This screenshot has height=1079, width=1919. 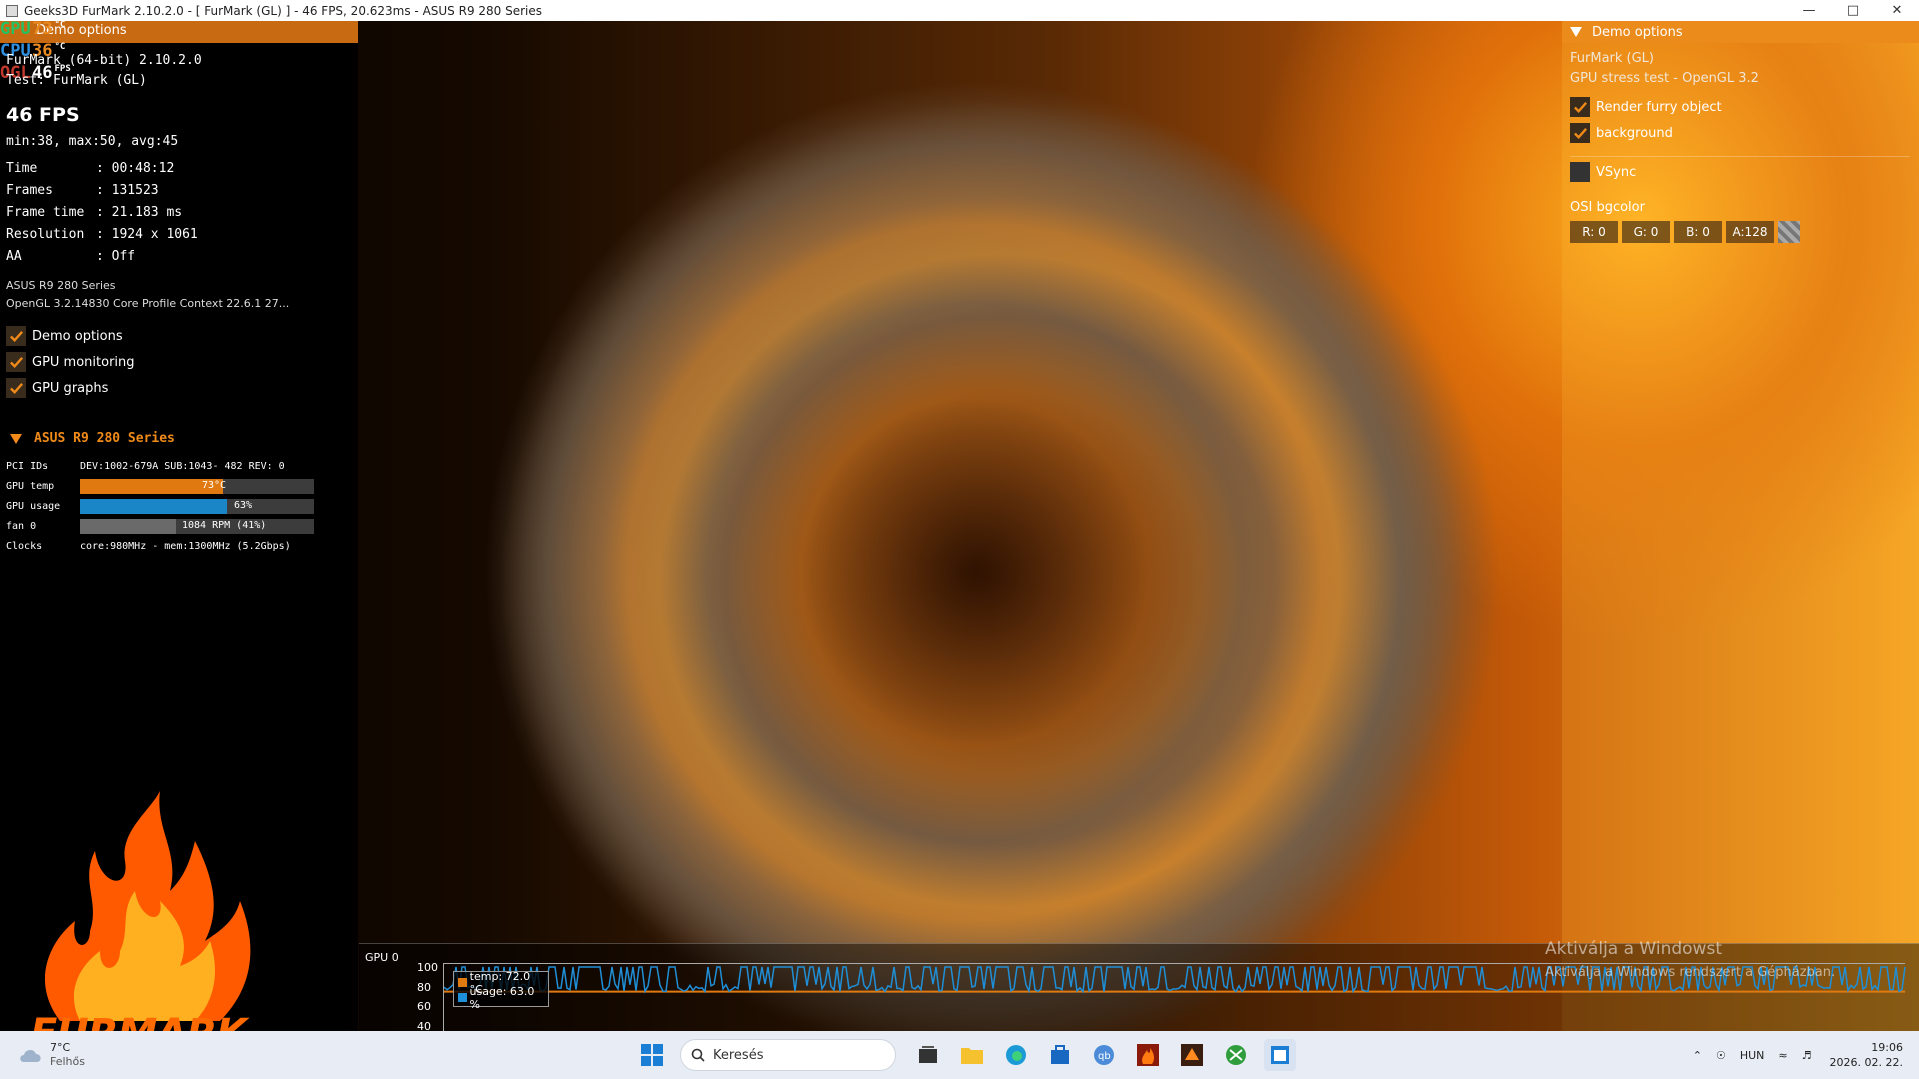 What do you see at coordinates (1807, 1055) in the screenshot?
I see `volume-icon: ♬` at bounding box center [1807, 1055].